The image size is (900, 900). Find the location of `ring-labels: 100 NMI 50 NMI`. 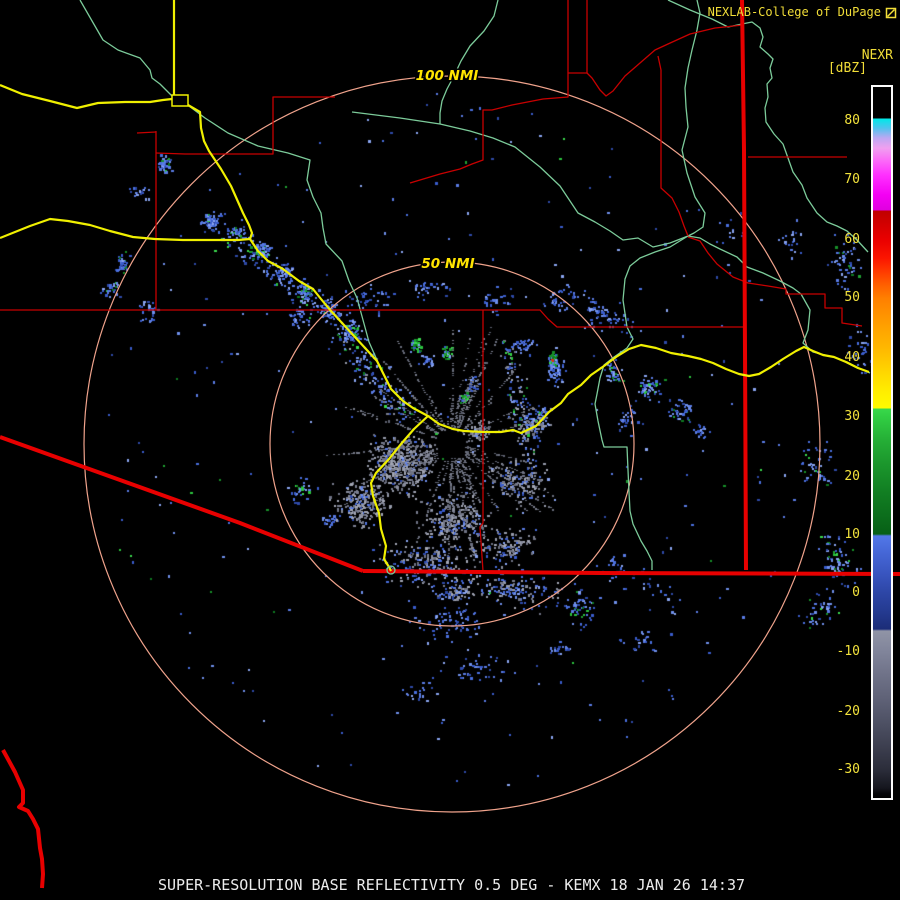

ring-labels: 100 NMI 50 NMI is located at coordinates (447, 170).